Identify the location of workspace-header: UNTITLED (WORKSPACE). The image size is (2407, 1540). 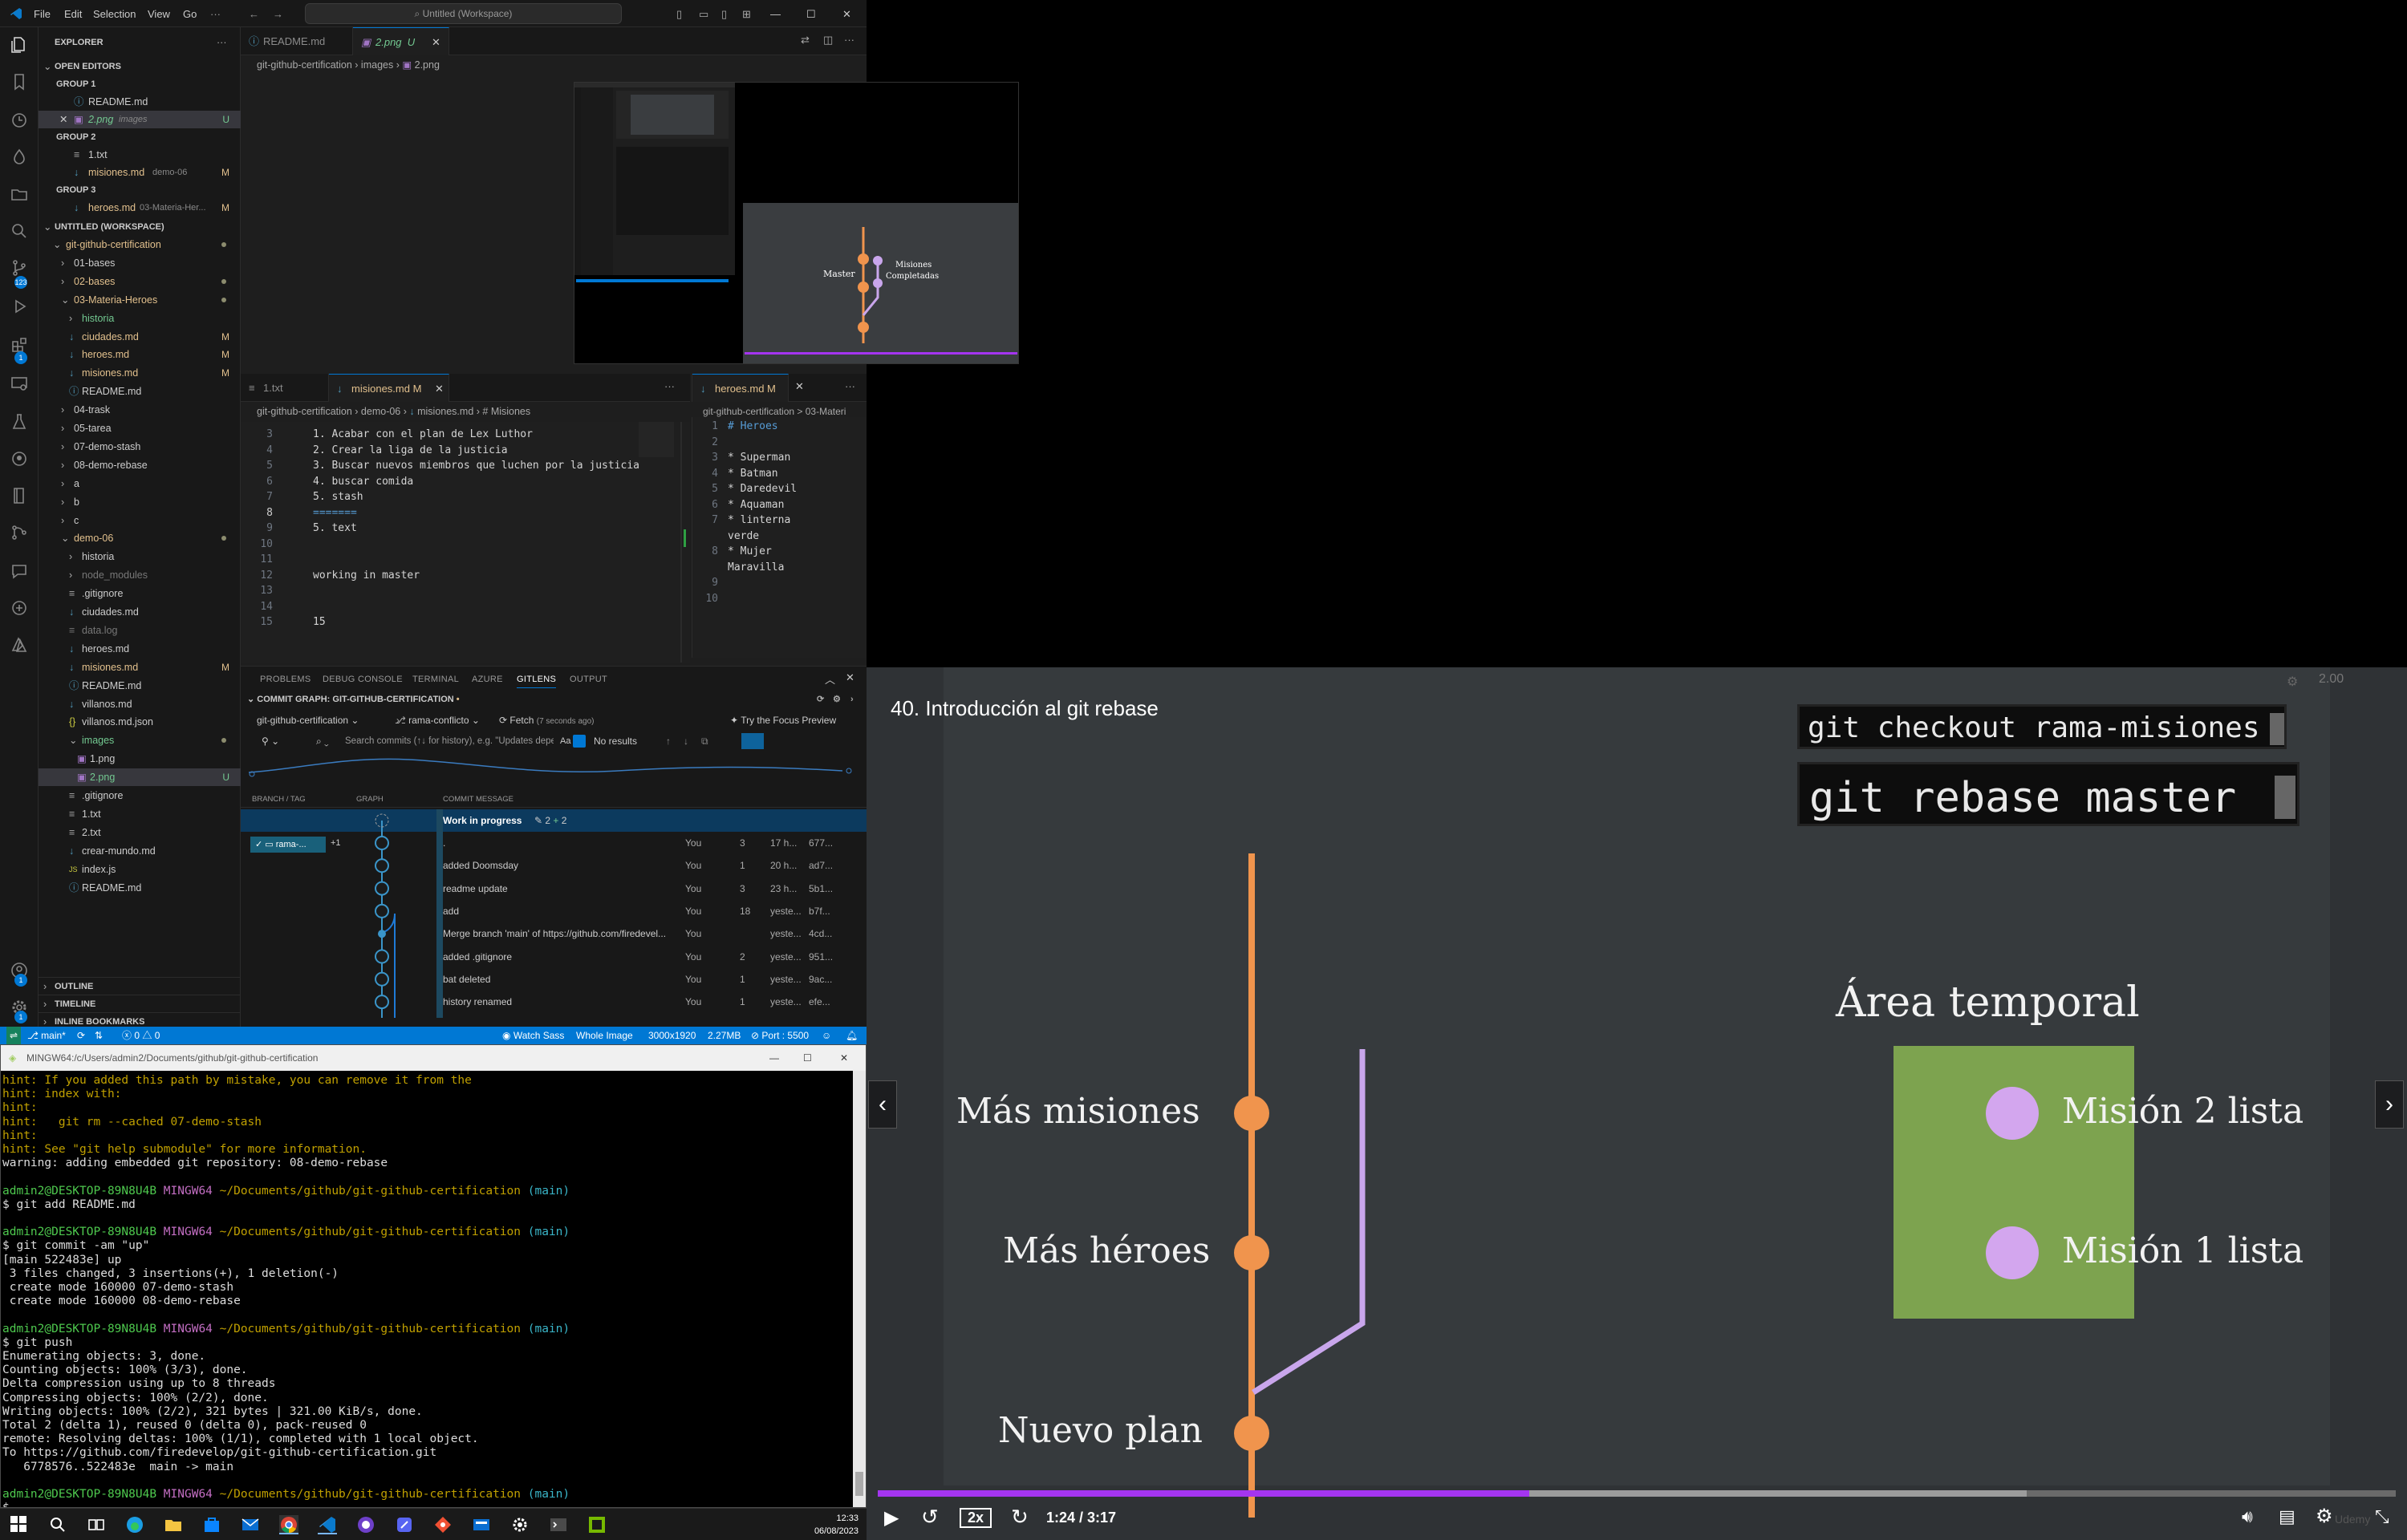
(109, 227).